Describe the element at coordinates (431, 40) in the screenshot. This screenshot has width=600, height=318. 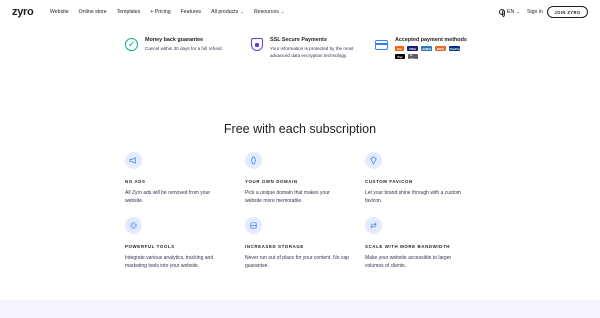
I see `guarantee-title: Accepted payment methods` at that location.